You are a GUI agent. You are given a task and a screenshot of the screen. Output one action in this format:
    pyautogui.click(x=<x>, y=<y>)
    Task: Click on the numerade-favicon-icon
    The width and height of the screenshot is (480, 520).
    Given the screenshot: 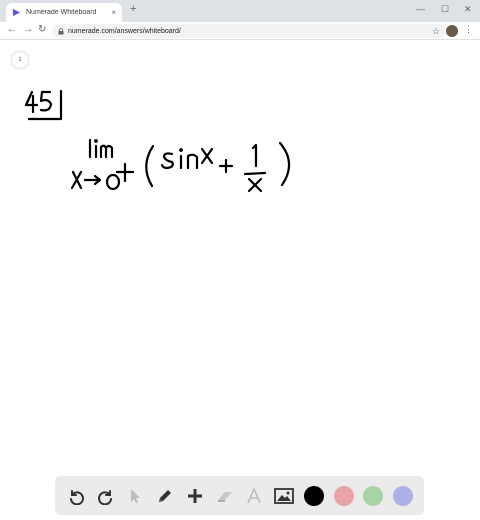 What is the action you would take?
    pyautogui.click(x=16, y=12)
    